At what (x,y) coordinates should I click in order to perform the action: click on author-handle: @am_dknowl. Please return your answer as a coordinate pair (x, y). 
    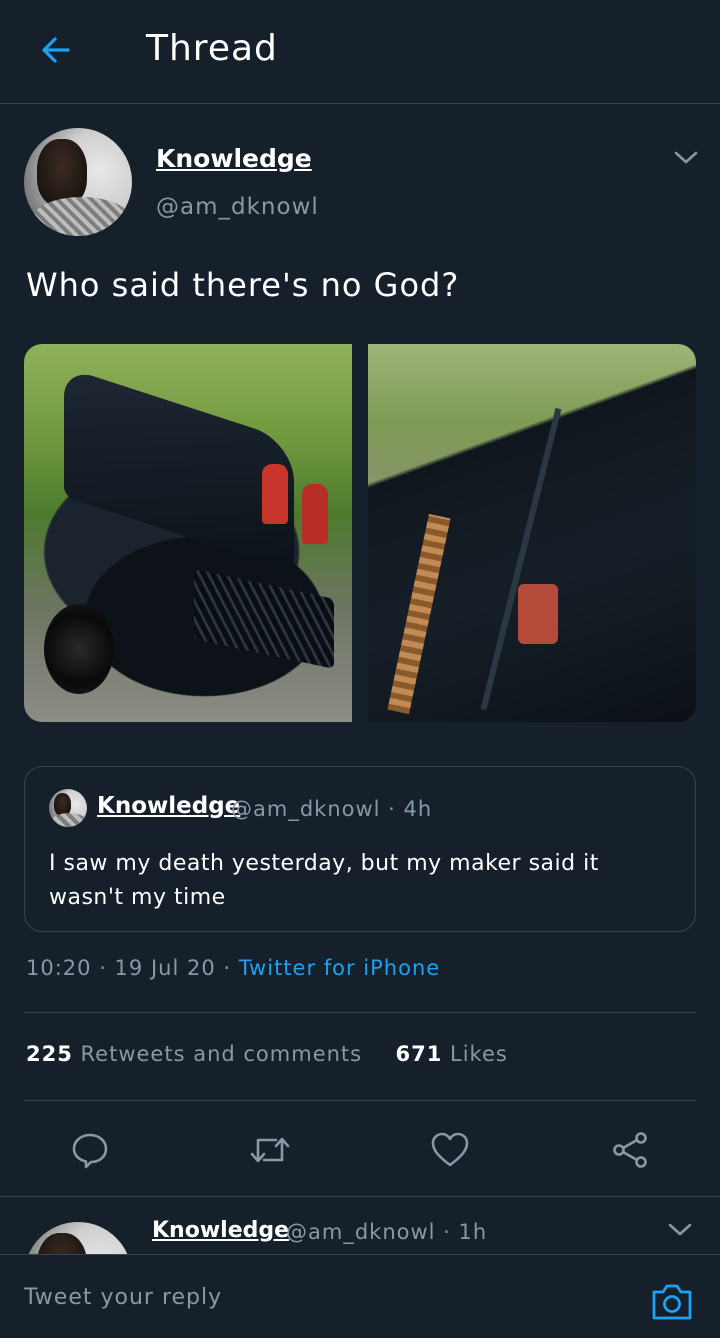
    Looking at the image, I should click on (237, 207).